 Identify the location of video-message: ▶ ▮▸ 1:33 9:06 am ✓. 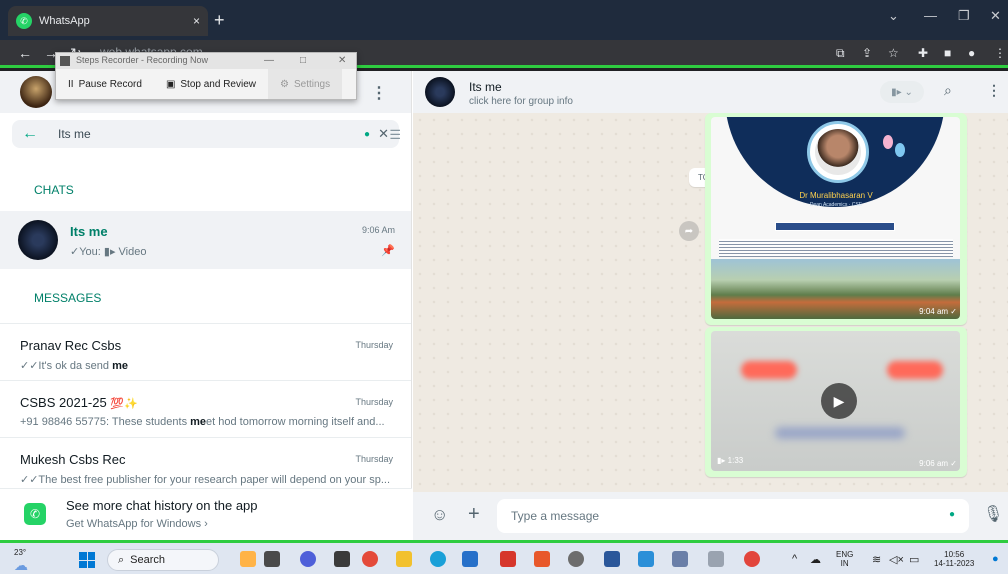
(836, 402).